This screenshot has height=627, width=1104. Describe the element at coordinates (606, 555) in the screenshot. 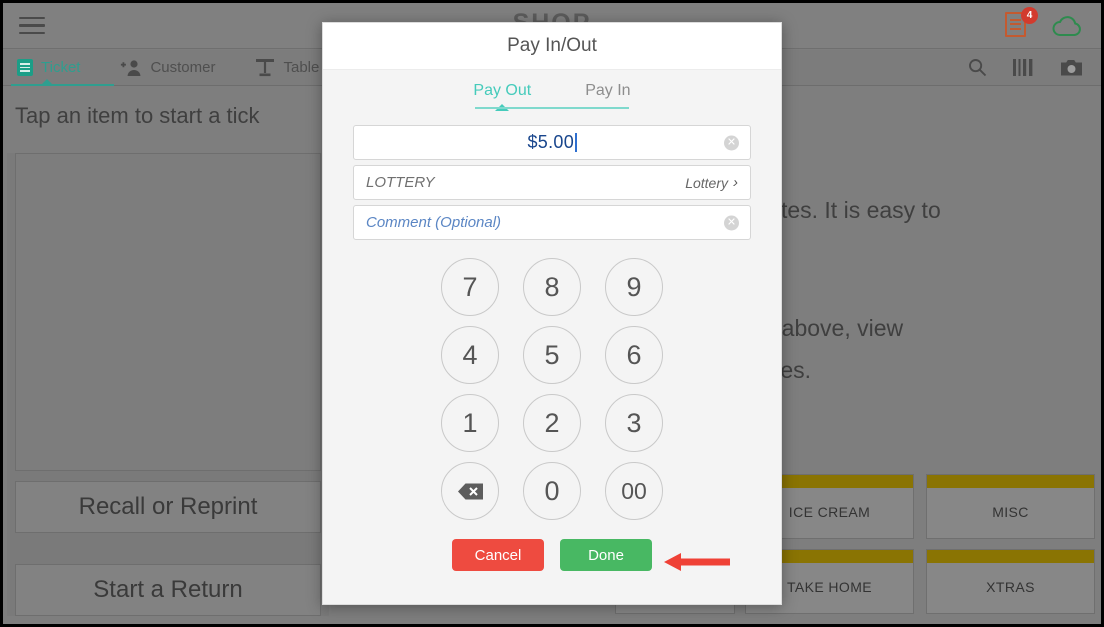

I see `done-button: Done` at that location.